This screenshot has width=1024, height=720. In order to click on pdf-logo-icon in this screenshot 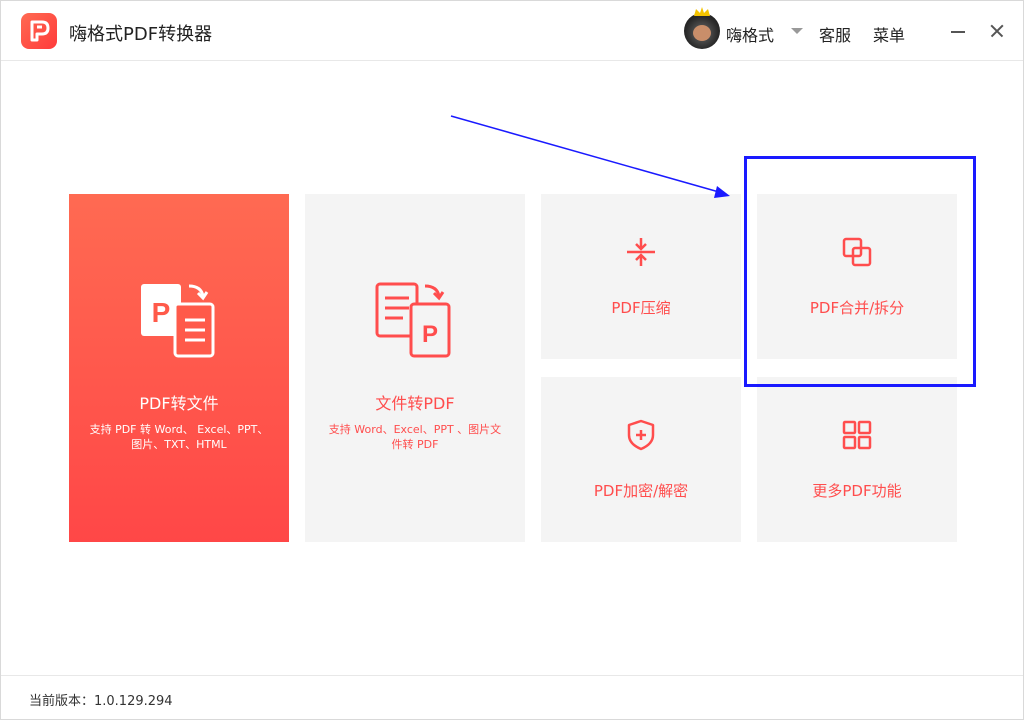, I will do `click(39, 31)`.